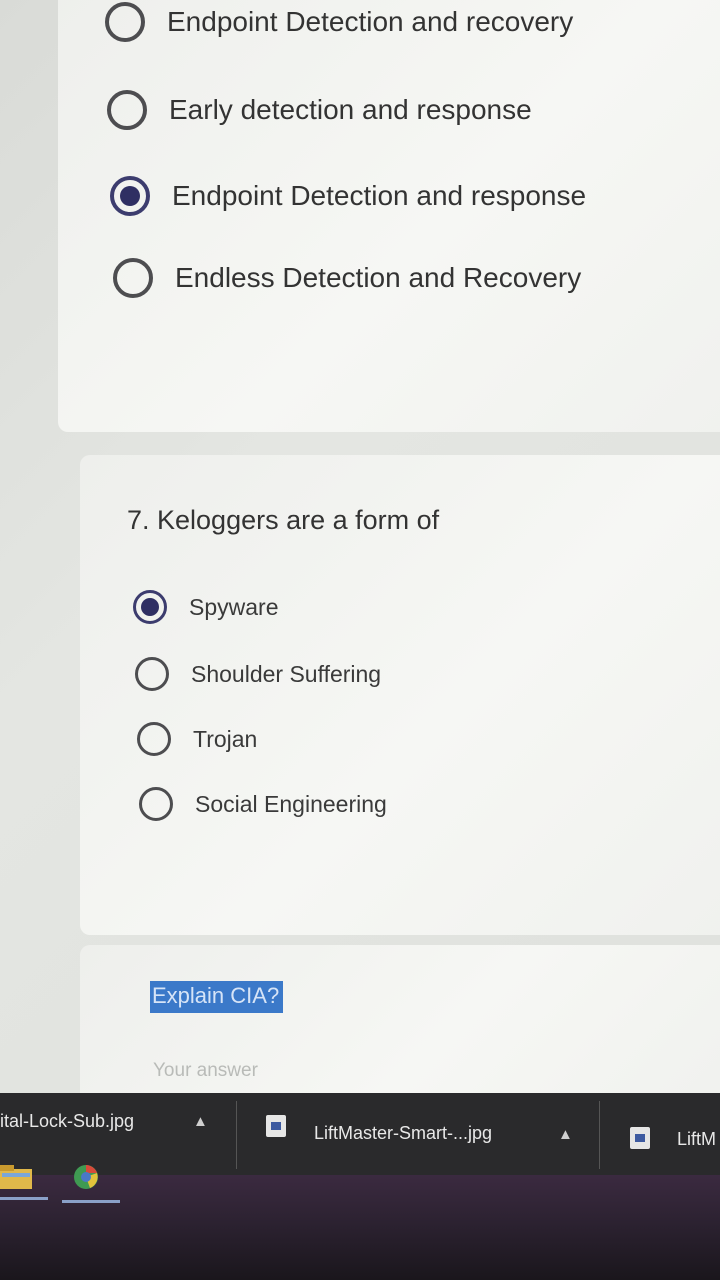  Describe the element at coordinates (286, 673) in the screenshot. I see `option-label: Shoulder Suffering` at that location.